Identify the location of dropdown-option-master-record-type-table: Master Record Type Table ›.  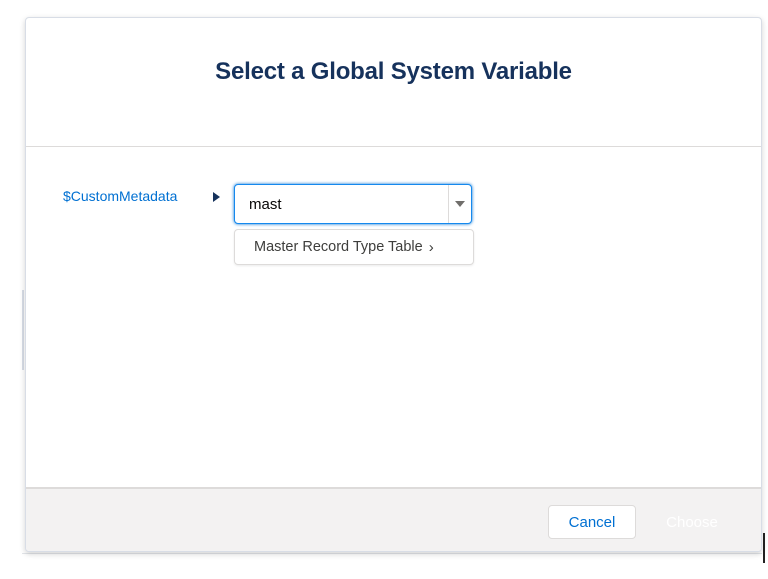
(354, 247).